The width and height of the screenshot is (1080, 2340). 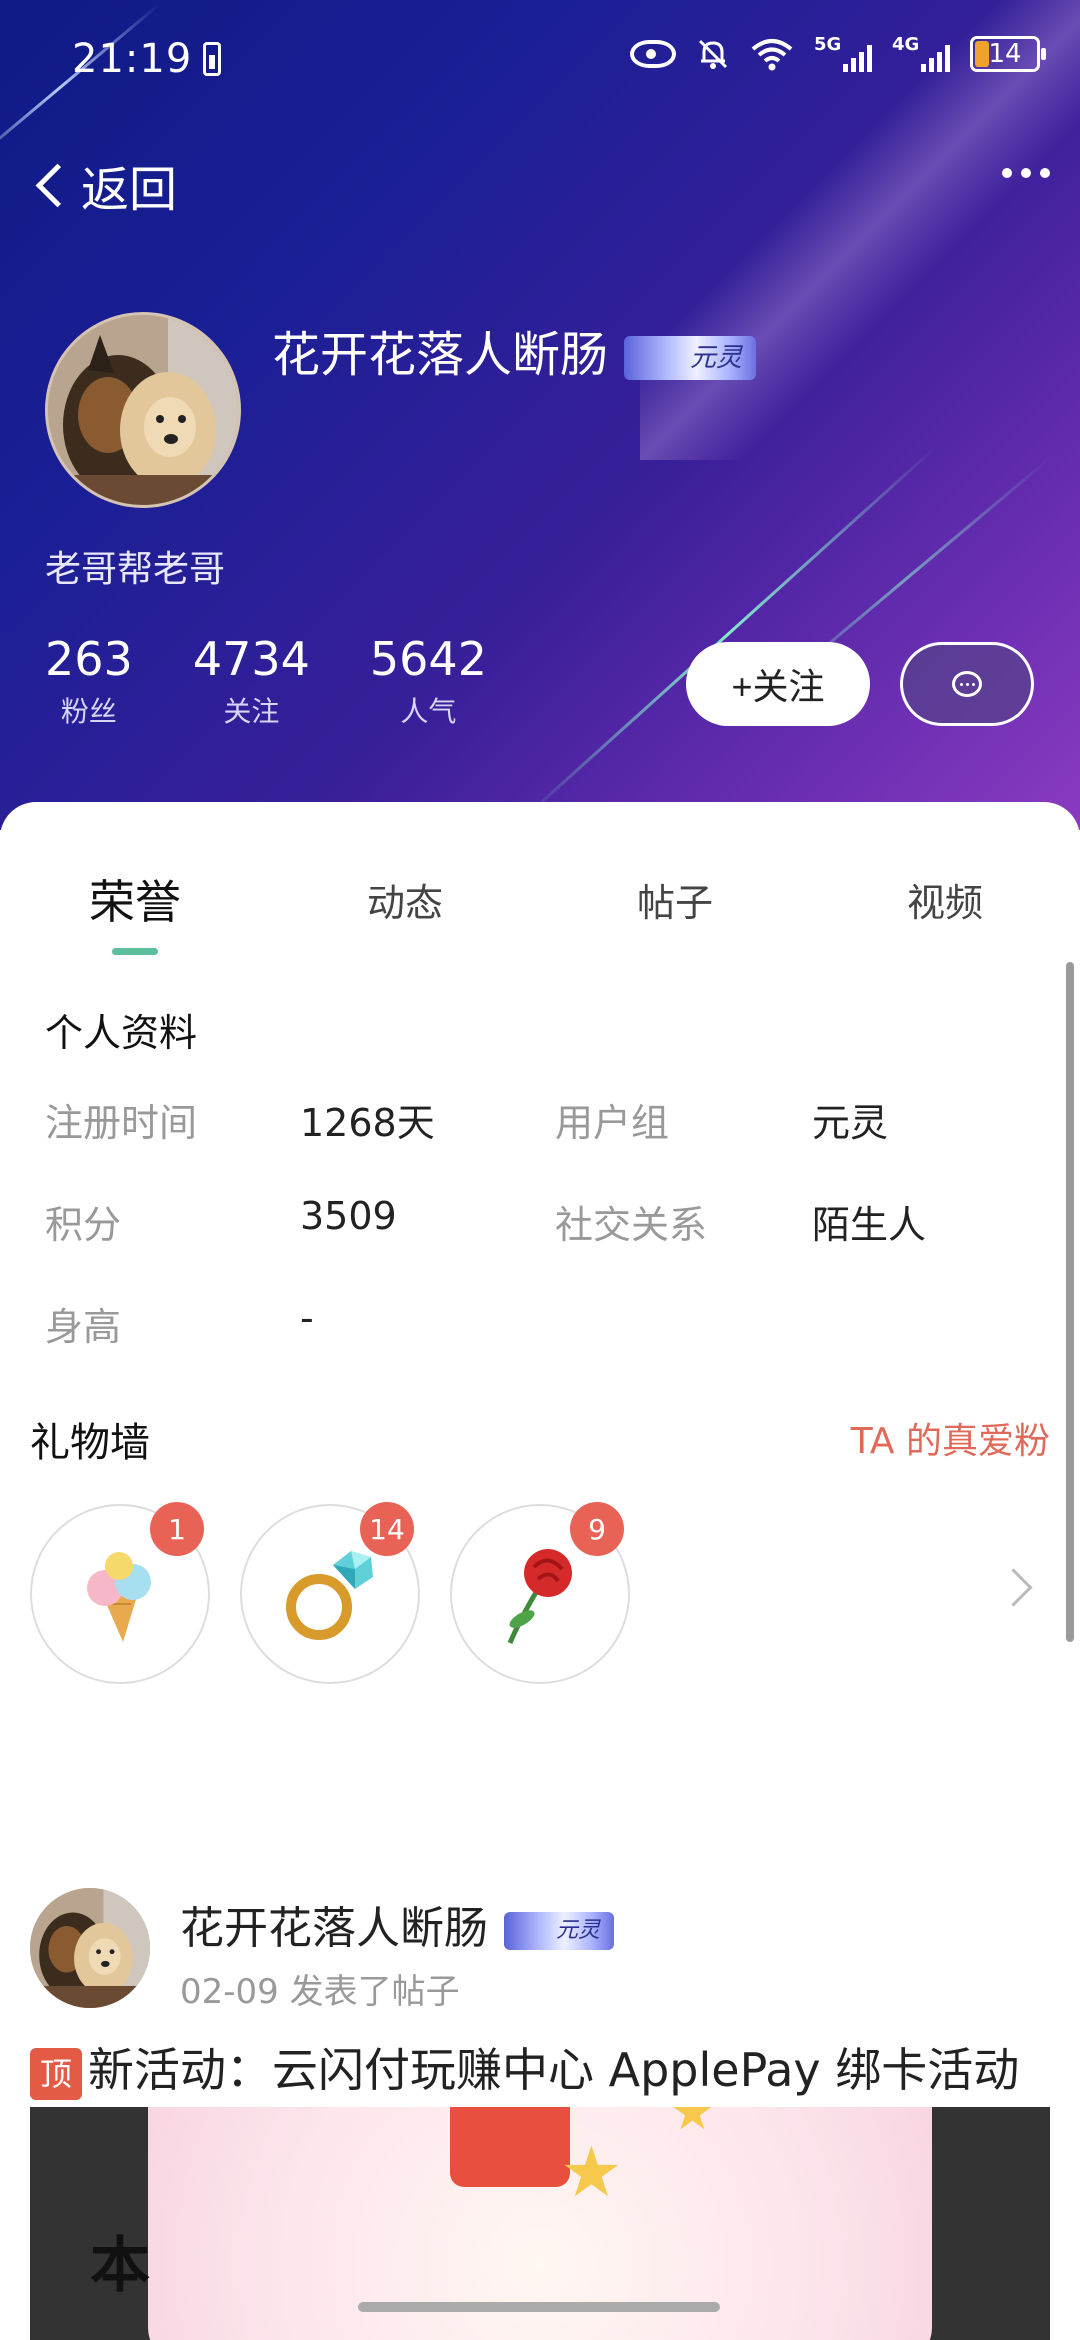 I want to click on stat-label: 人气, so click(x=428, y=711).